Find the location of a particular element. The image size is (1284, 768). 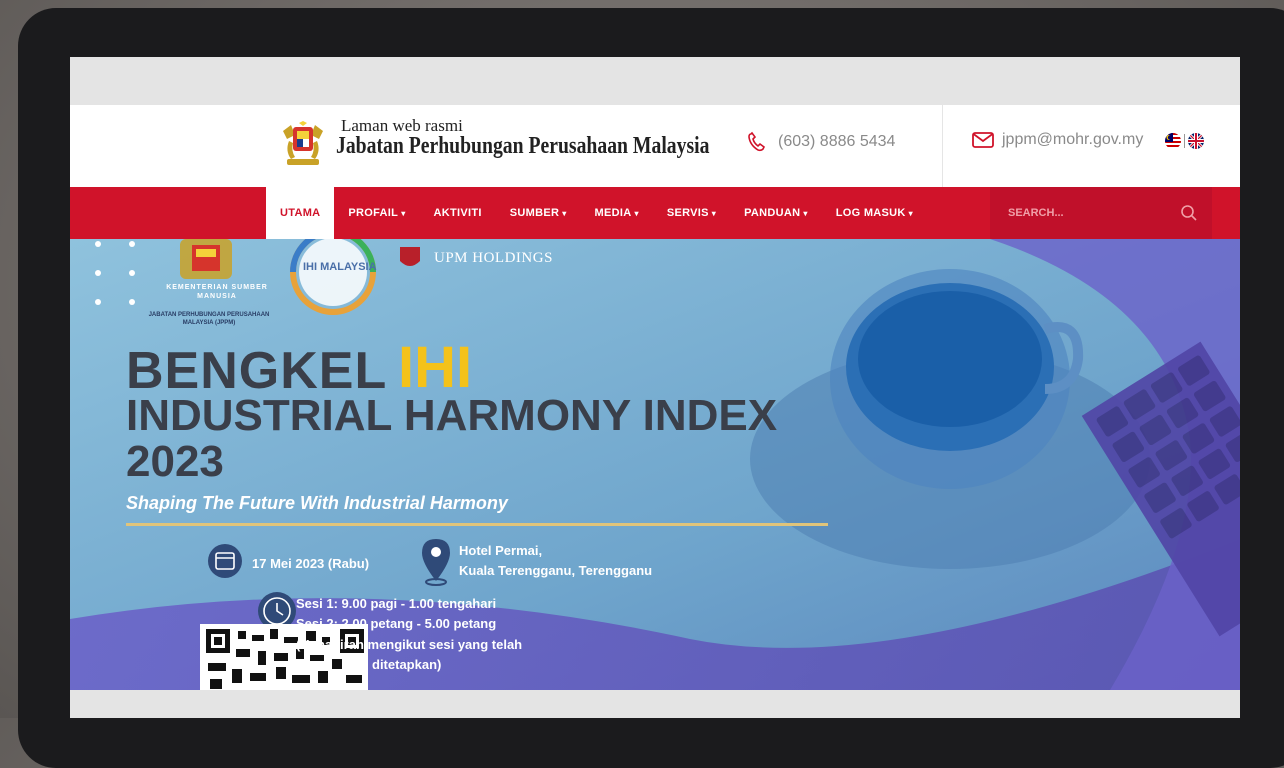

search-box is located at coordinates (1101, 213).